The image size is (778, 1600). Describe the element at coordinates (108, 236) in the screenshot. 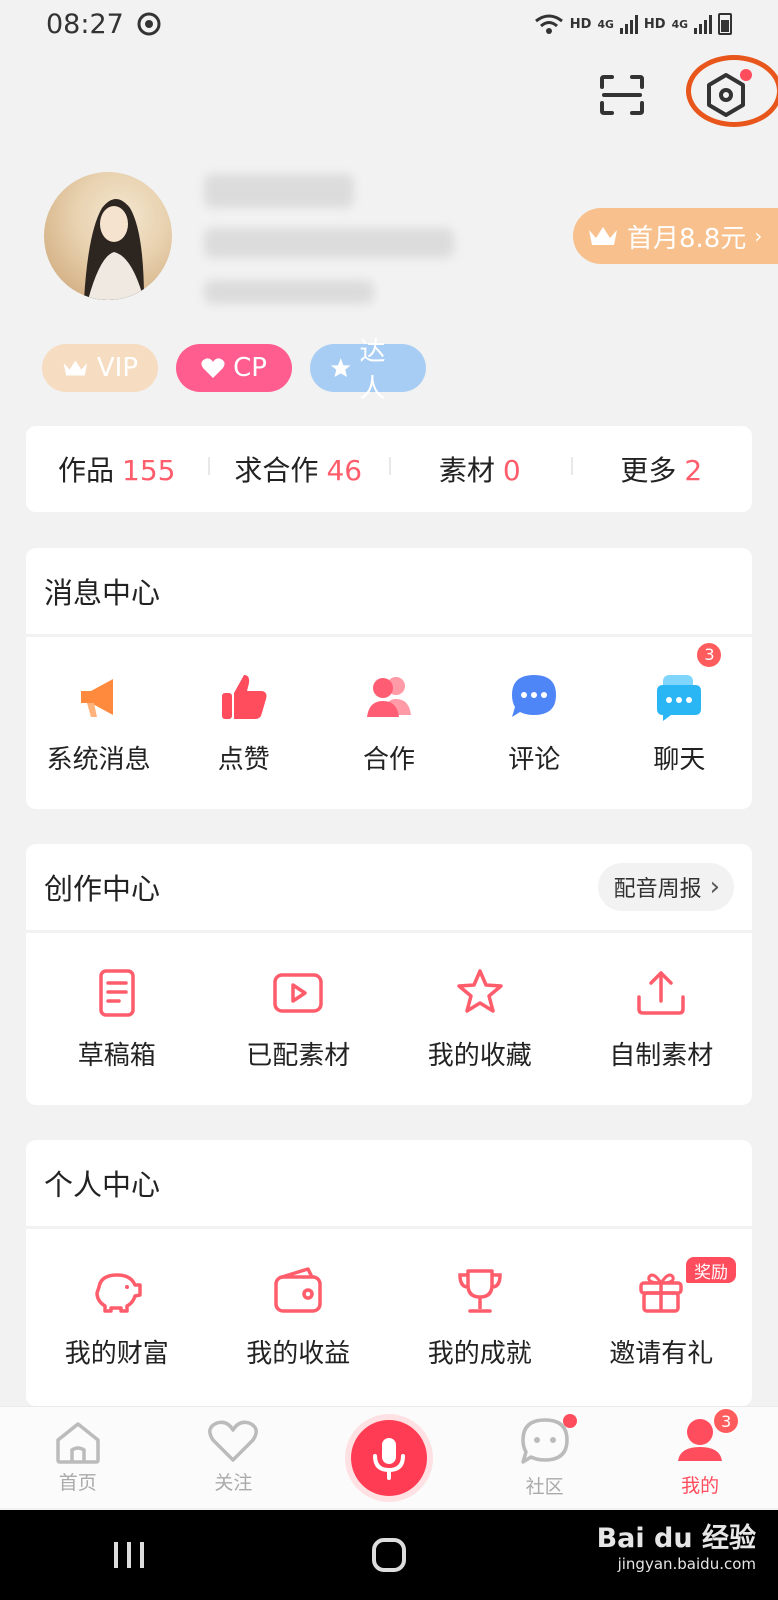

I see `avatar` at that location.